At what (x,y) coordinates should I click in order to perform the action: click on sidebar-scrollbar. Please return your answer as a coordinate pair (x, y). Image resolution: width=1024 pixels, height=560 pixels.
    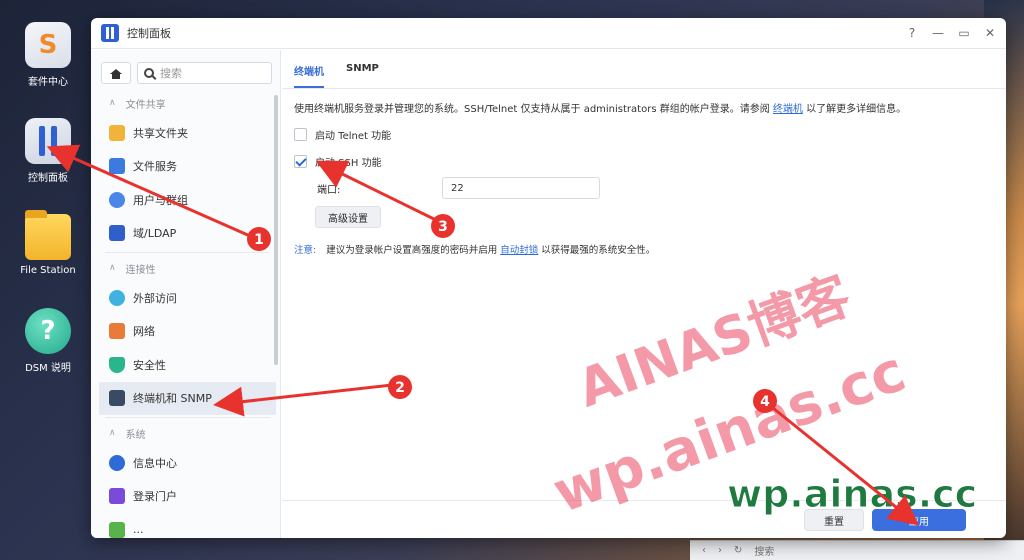
    Looking at the image, I should click on (276, 230).